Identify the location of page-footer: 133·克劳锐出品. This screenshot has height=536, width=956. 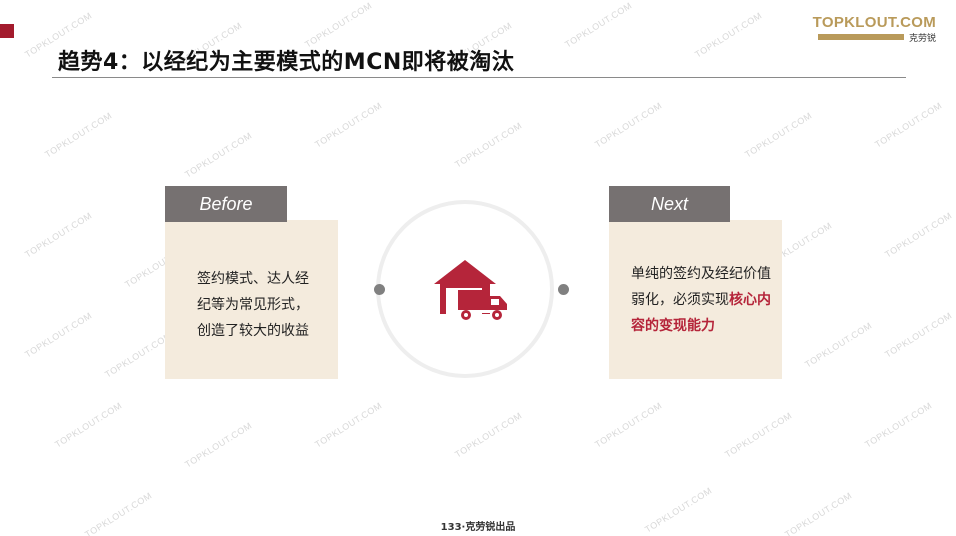
(478, 527).